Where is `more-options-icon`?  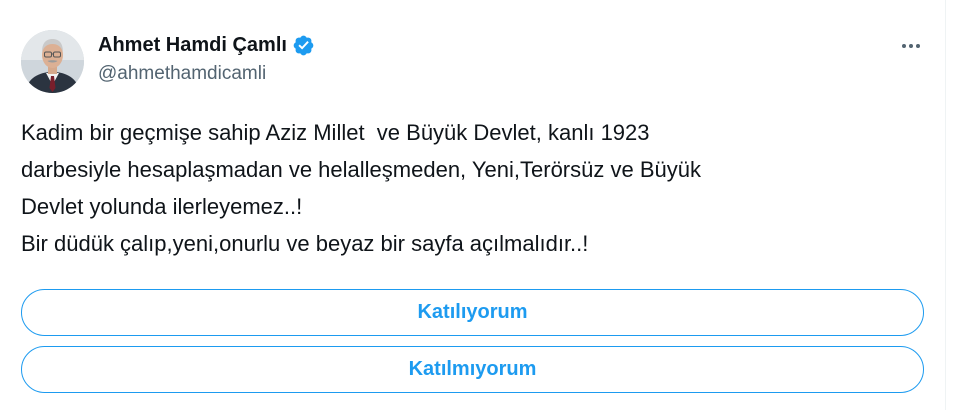
more-options-icon is located at coordinates (912, 46).